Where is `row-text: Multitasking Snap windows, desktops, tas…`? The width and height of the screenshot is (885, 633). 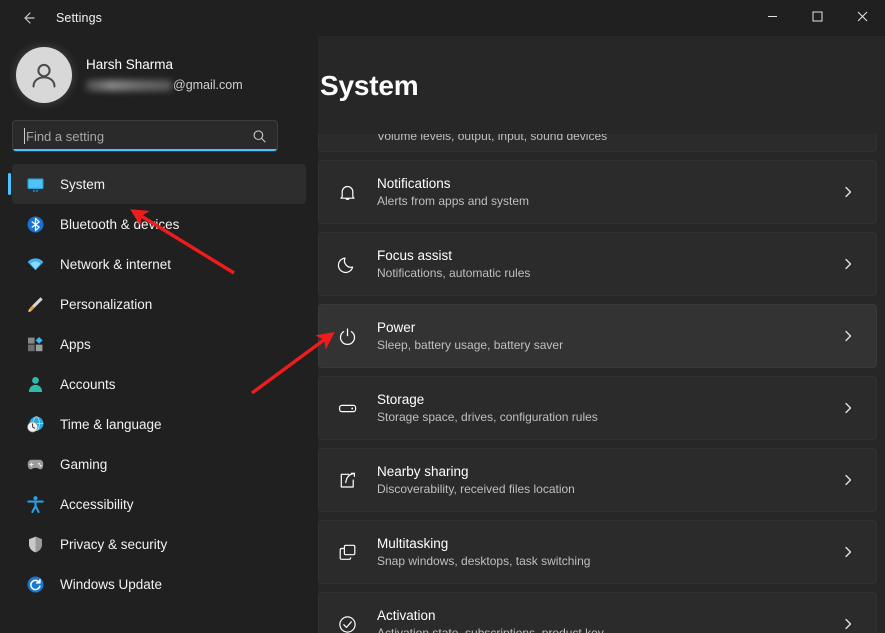
row-text: Multitasking Snap windows, desktops, tas… is located at coordinates (606, 552).